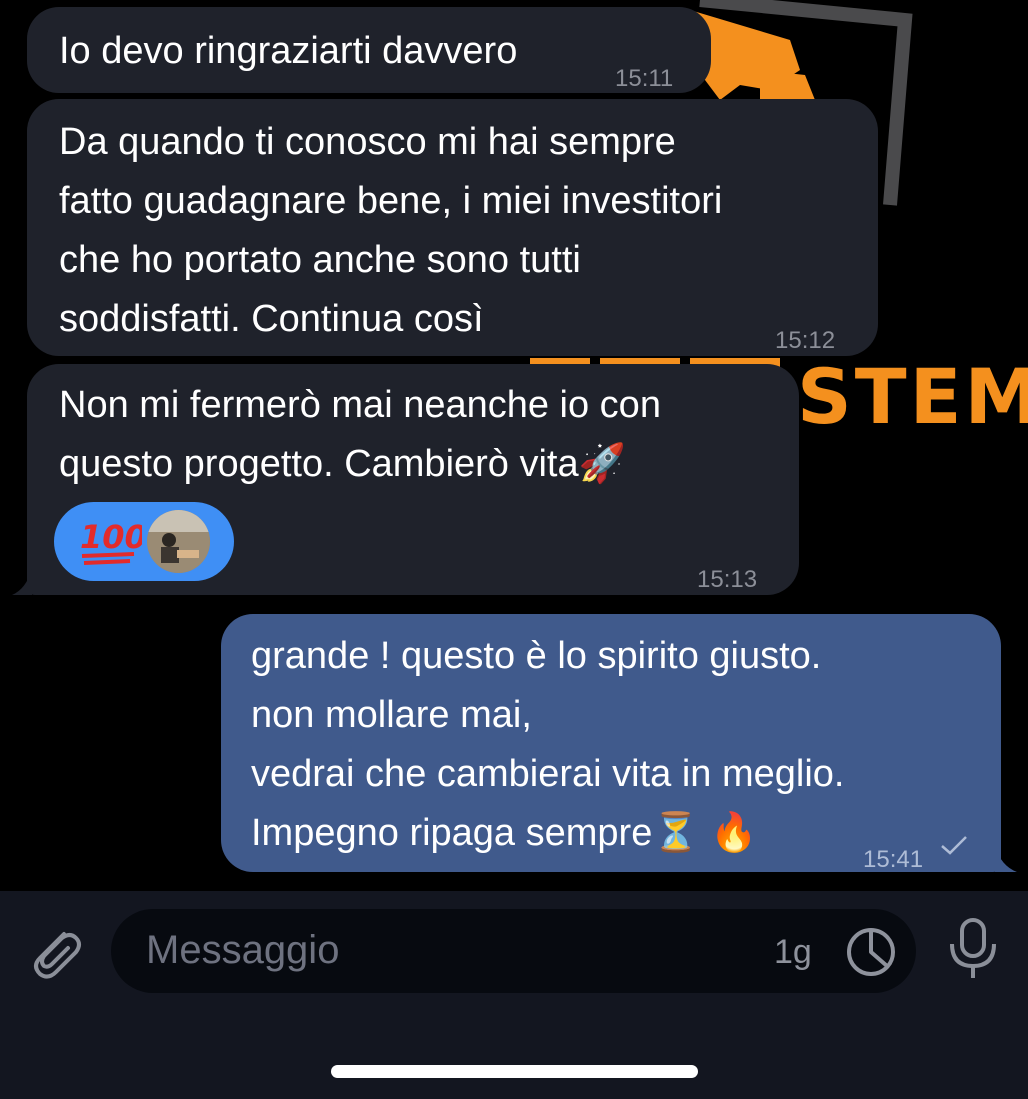  I want to click on message-bubble-incoming: Io devo ringraziarti davvero 15:11, so click(369, 50).